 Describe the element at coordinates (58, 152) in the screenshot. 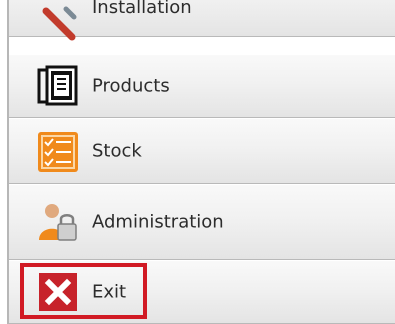

I see `checklist-icon` at that location.